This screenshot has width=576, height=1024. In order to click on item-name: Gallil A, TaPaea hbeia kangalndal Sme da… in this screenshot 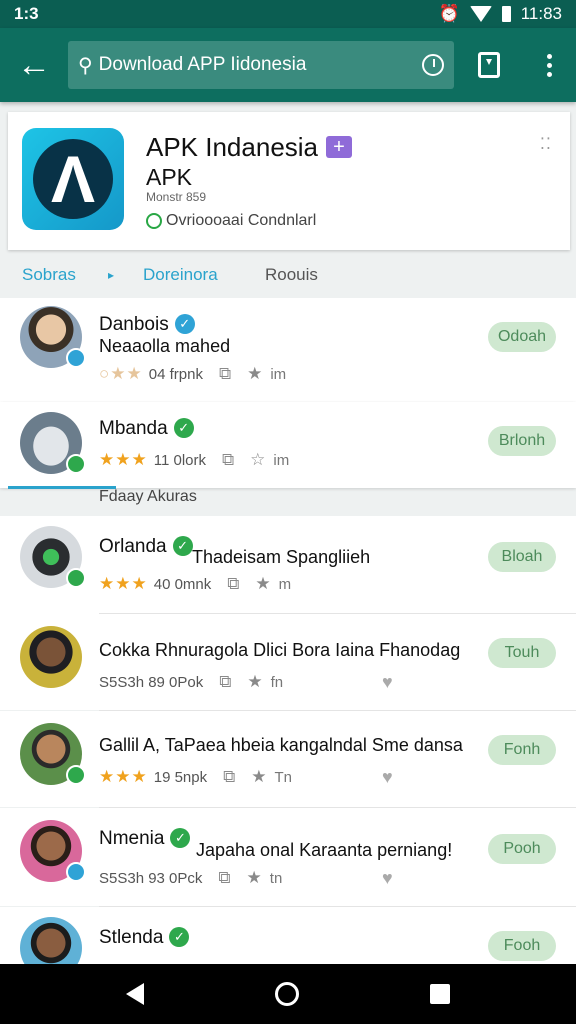, I will do `click(281, 745)`.